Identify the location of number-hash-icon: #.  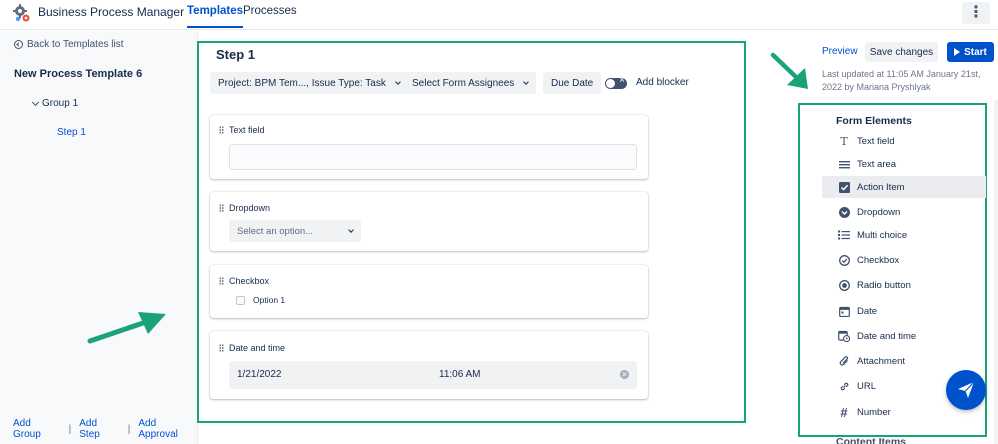
(844, 412).